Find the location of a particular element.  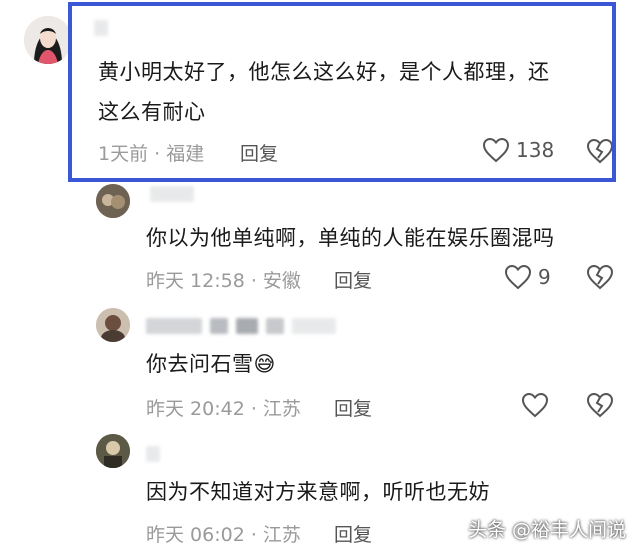

watermark: 头条 @裕丰人间说 is located at coordinates (546, 530).